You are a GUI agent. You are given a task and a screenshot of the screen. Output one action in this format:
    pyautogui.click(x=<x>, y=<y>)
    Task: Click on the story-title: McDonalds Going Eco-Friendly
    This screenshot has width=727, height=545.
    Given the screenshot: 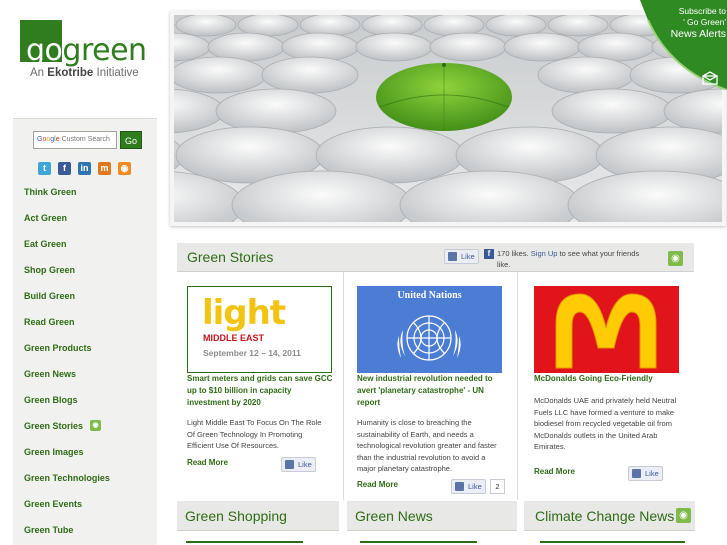 What is the action you would take?
    pyautogui.click(x=606, y=379)
    